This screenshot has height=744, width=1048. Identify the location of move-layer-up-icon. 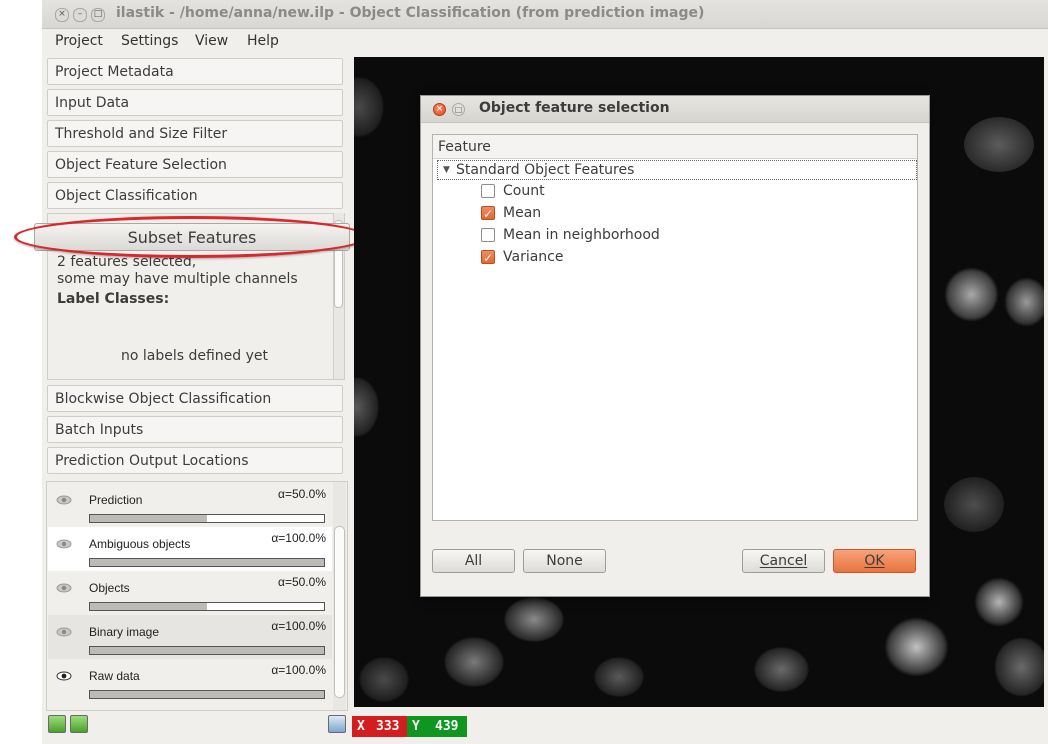
(57, 724).